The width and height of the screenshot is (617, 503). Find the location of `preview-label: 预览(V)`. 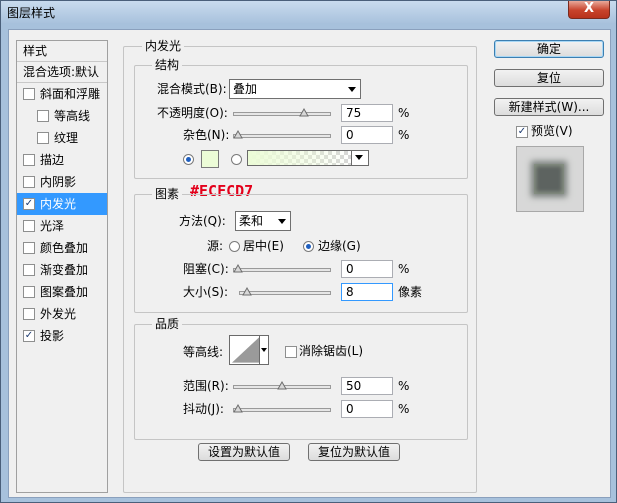

preview-label: 预览(V) is located at coordinates (552, 131).